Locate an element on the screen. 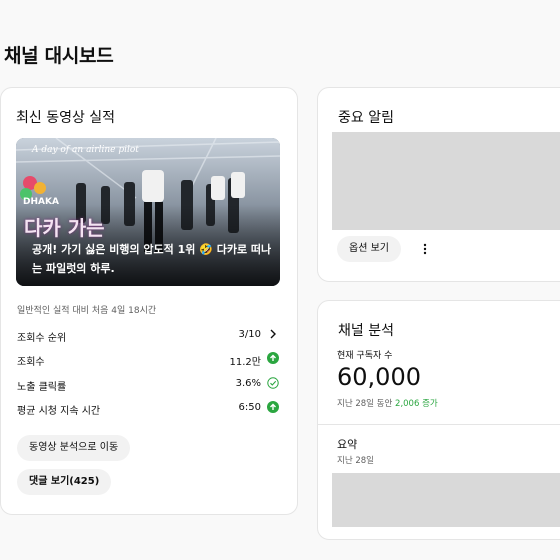  video-analytics-button: 동영상 분석으로 이동 is located at coordinates (74, 448).